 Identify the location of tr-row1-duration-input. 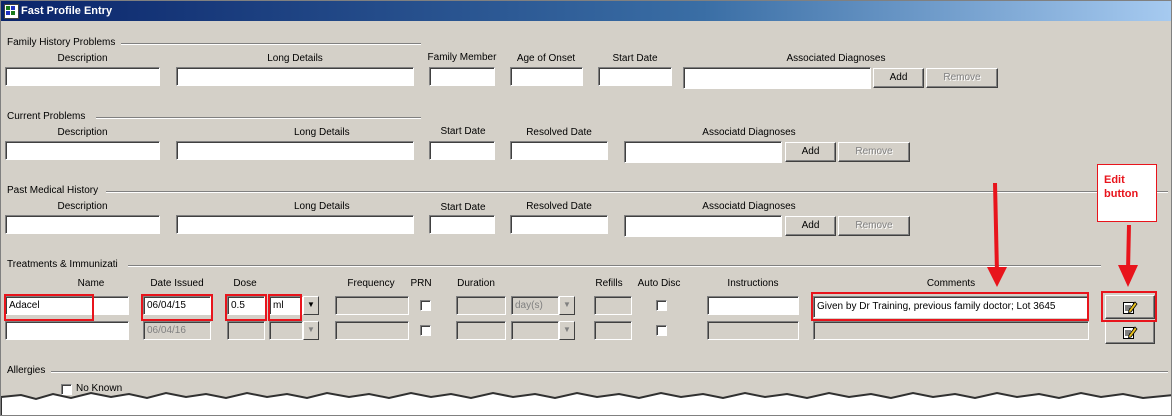
(481, 305).